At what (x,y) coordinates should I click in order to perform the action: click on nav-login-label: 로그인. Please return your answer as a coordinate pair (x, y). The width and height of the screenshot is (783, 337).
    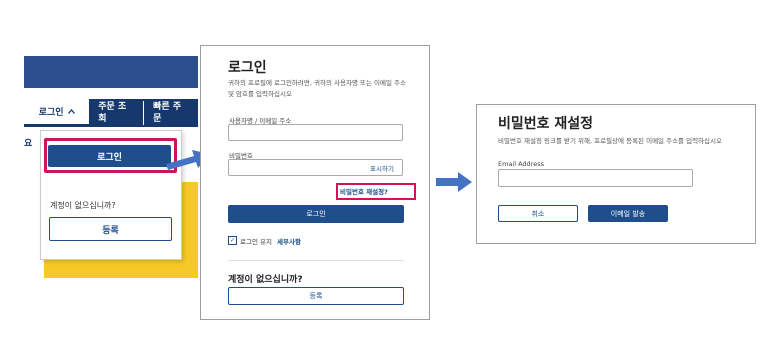
    Looking at the image, I should click on (51, 113).